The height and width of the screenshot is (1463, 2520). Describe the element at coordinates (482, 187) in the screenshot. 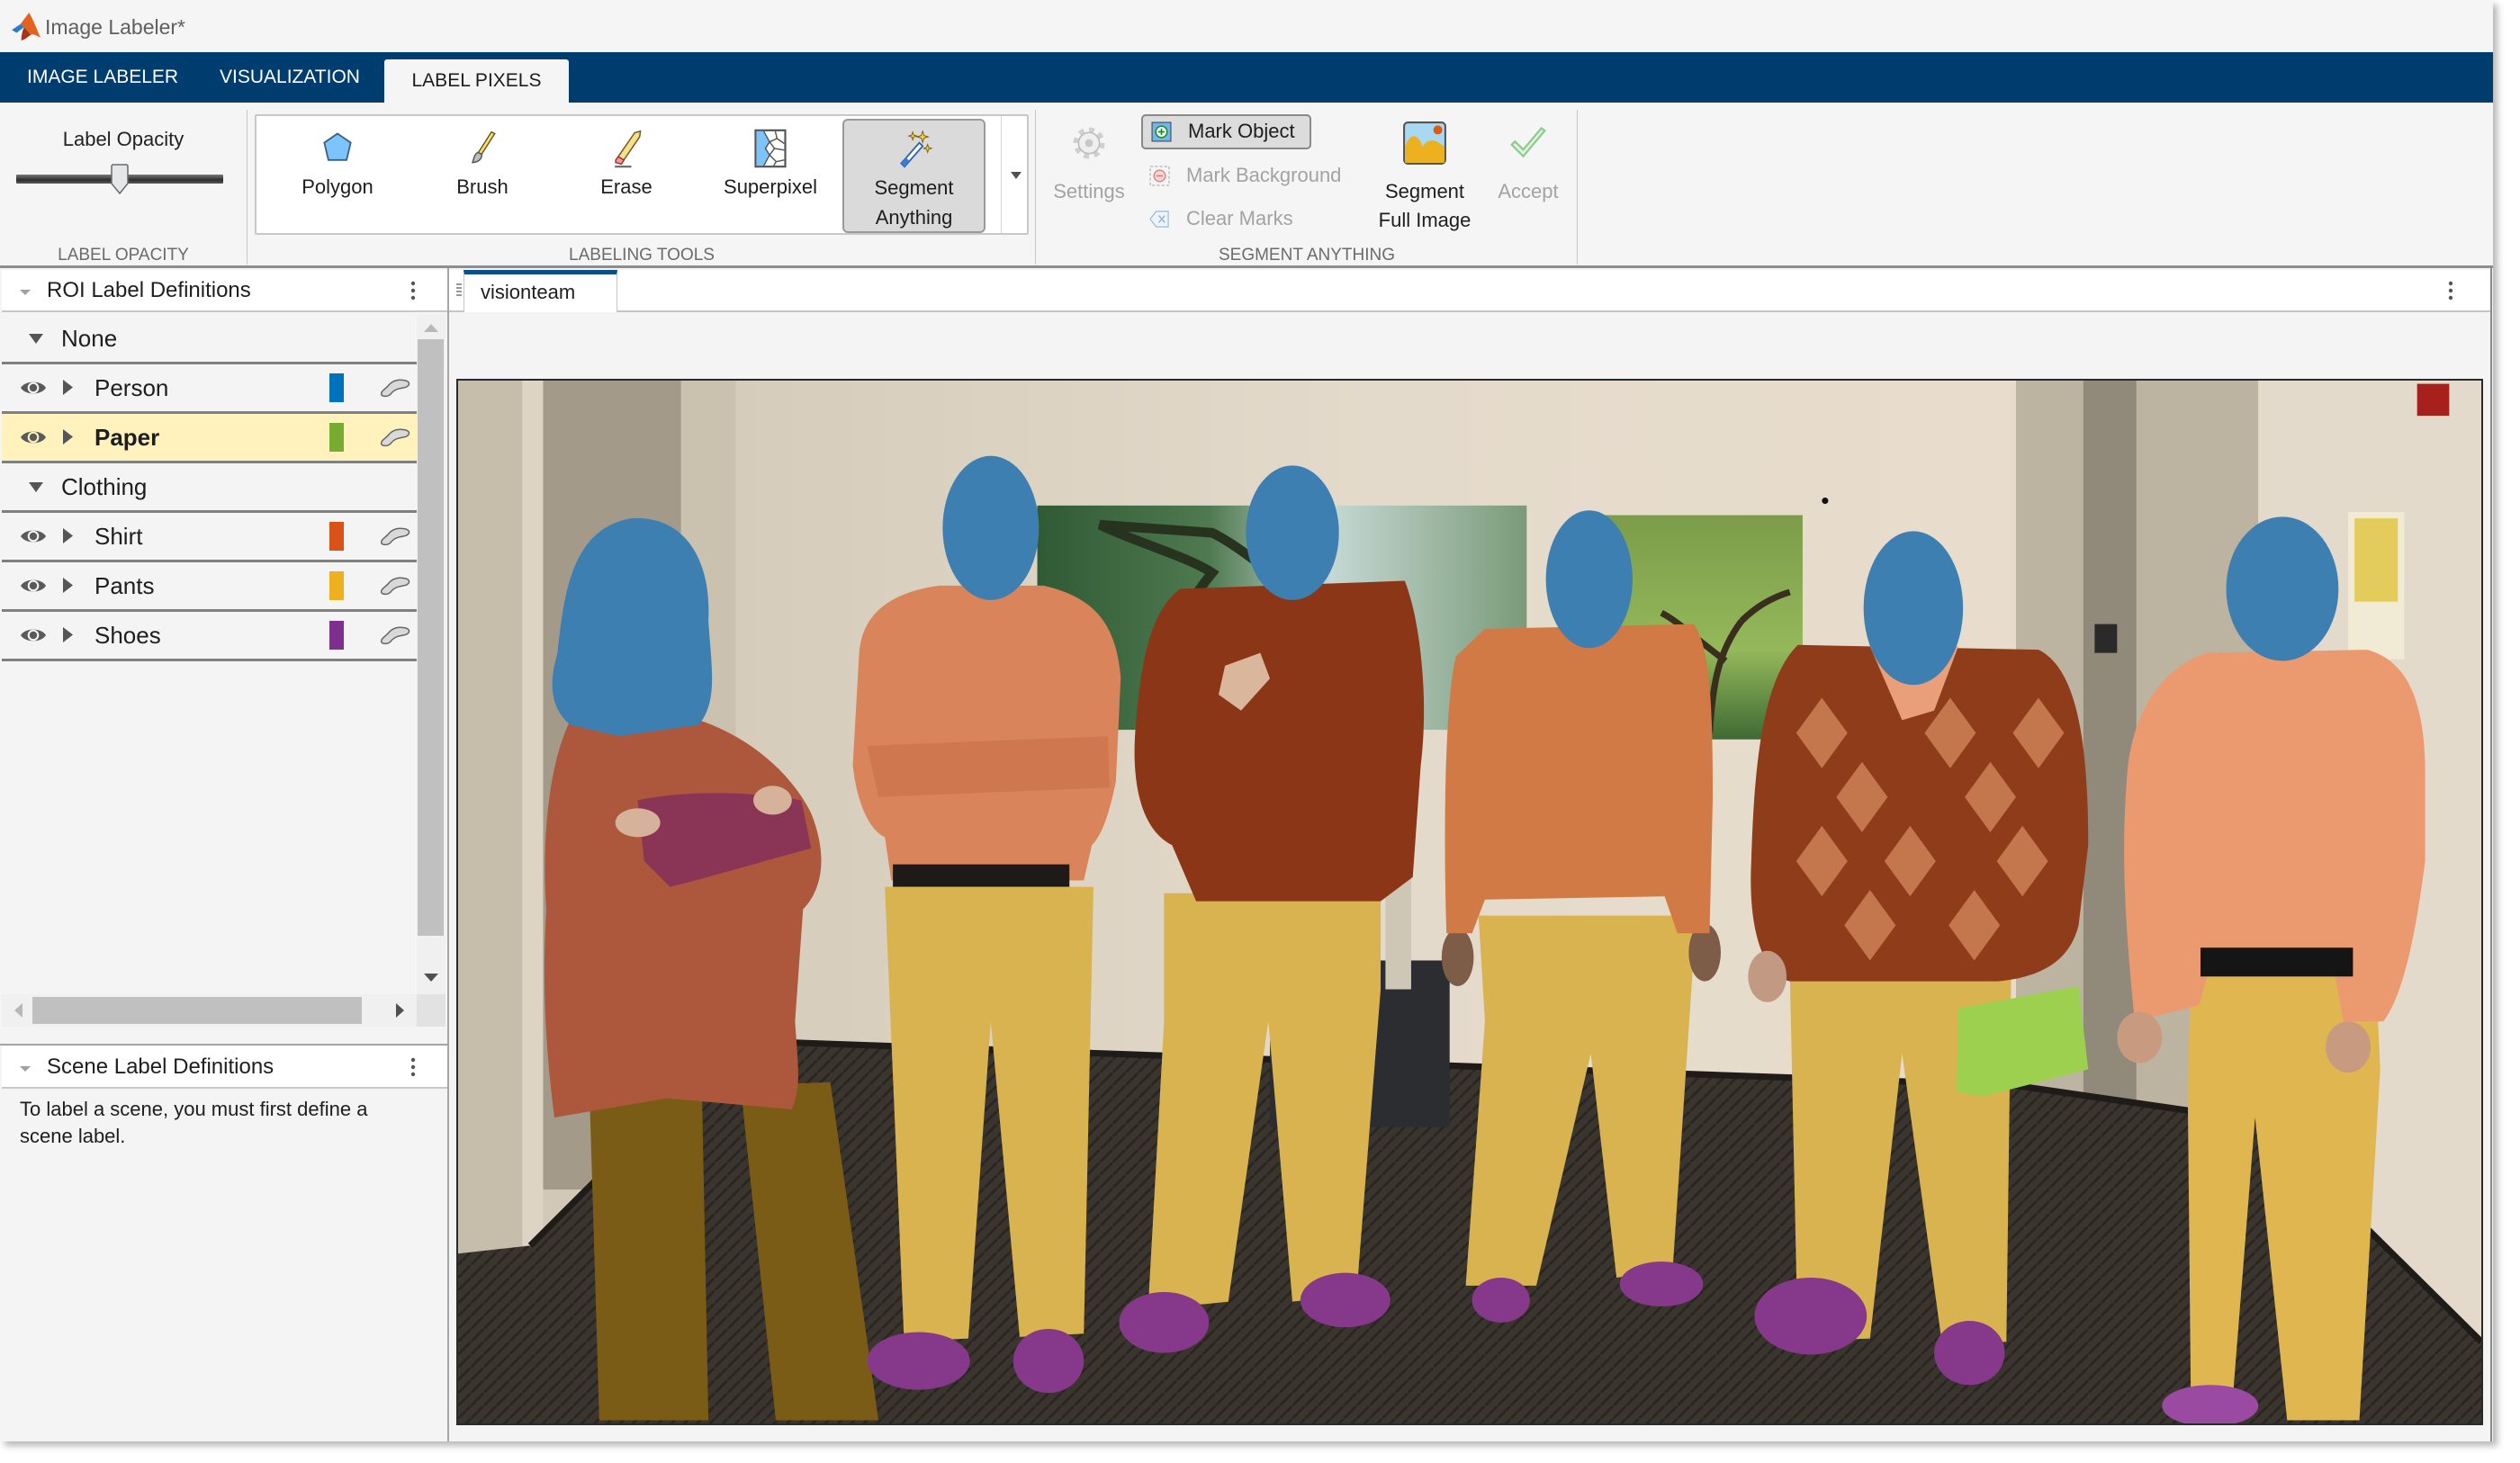

I see `brush-tool-label: Brush` at that location.